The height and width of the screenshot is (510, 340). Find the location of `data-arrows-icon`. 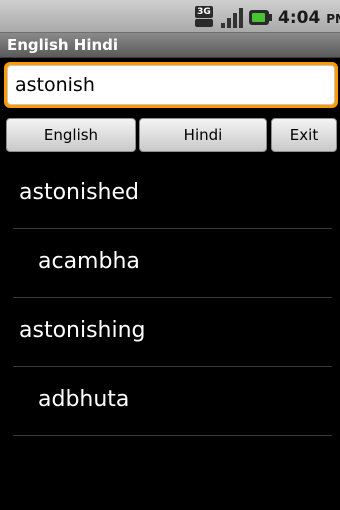

data-arrows-icon is located at coordinates (204, 23).